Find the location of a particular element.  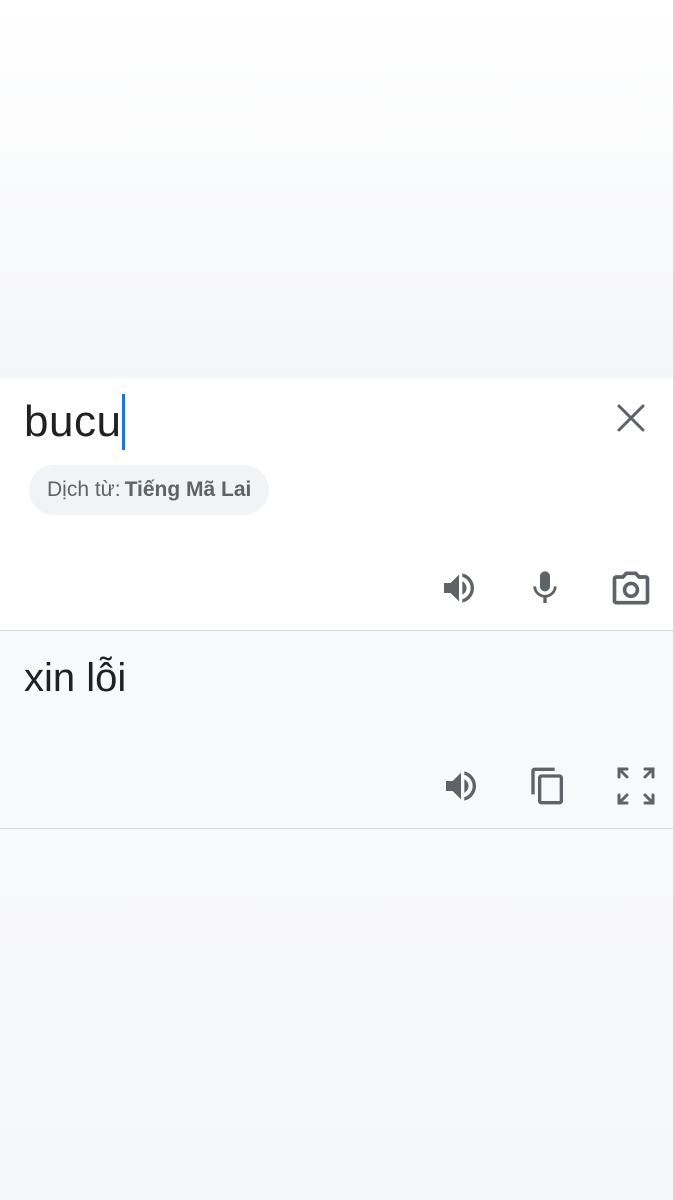

translation-listen-button is located at coordinates (461, 786).